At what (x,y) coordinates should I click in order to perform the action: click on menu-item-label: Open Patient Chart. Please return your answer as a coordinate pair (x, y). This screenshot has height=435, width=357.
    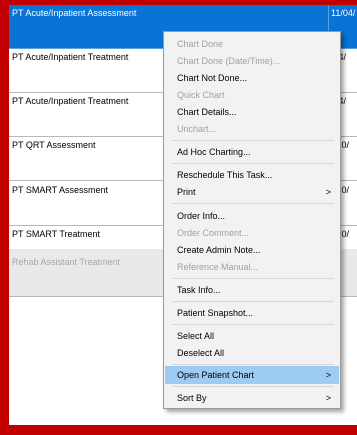
    Looking at the image, I should click on (216, 375).